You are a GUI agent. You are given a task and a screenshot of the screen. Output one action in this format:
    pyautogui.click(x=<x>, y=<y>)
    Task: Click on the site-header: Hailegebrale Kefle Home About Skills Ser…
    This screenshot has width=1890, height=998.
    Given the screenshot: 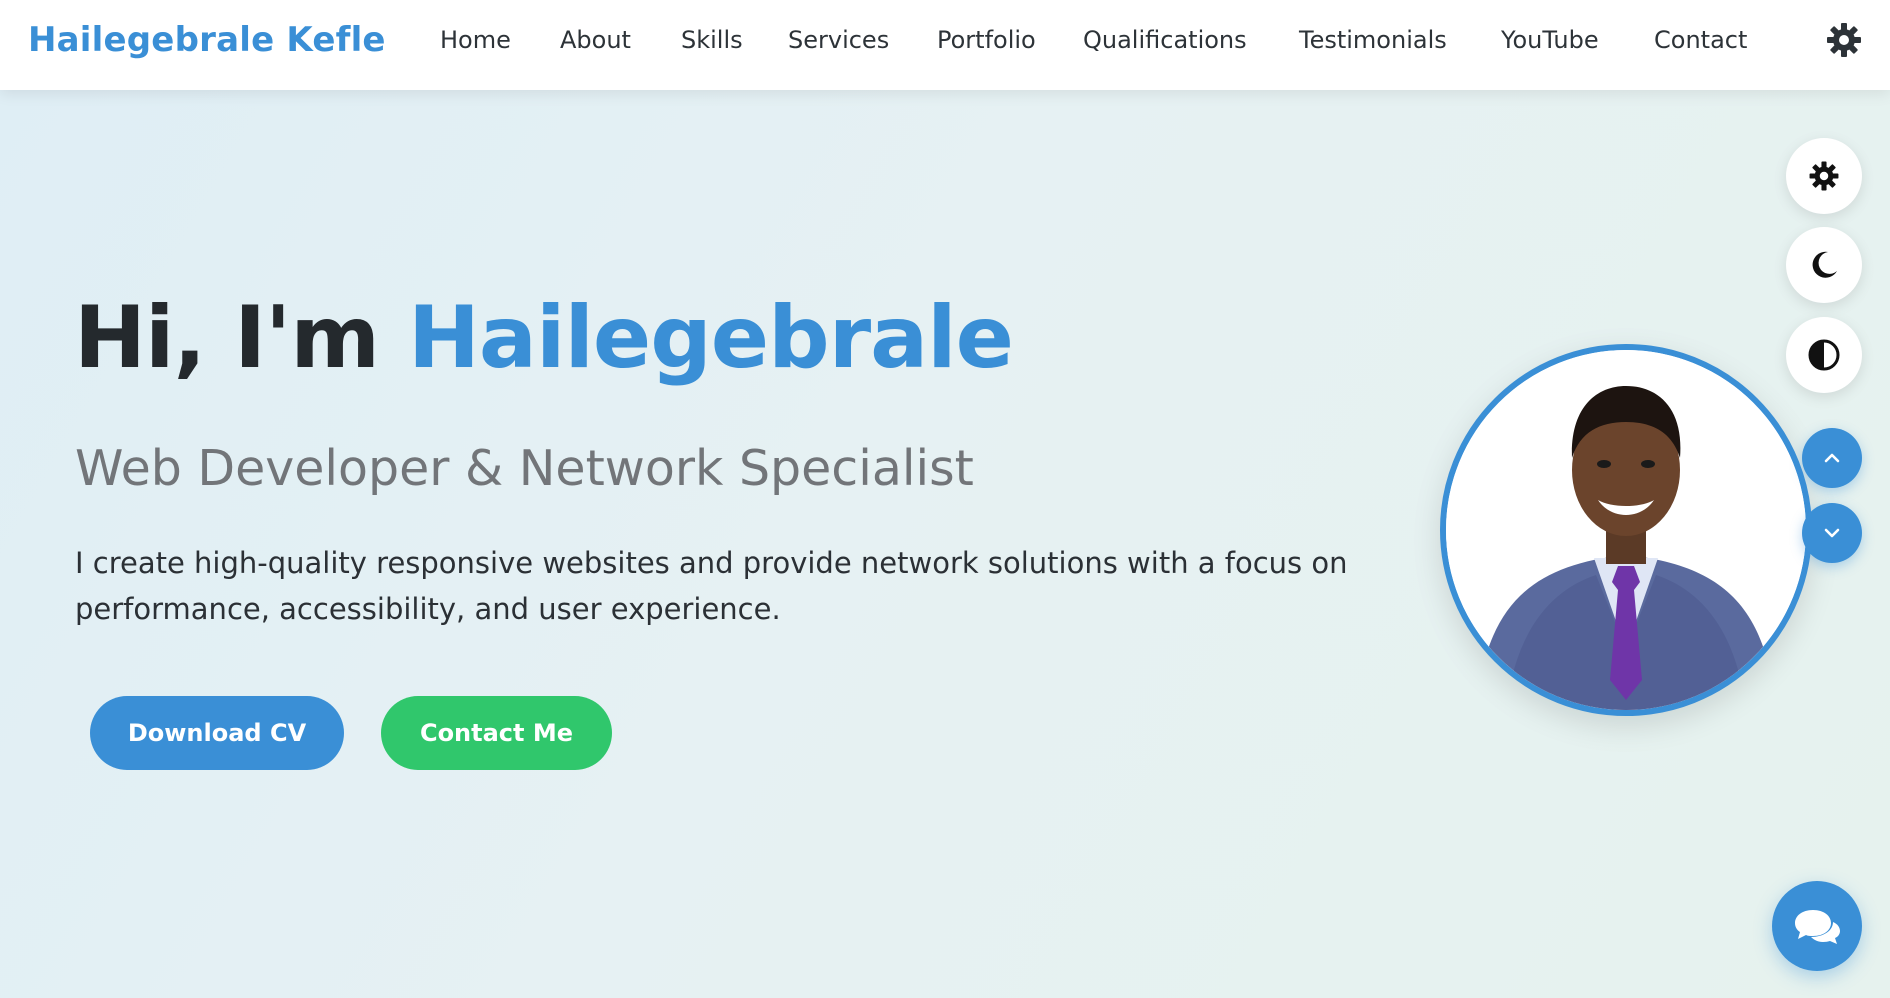 What is the action you would take?
    pyautogui.click(x=945, y=45)
    